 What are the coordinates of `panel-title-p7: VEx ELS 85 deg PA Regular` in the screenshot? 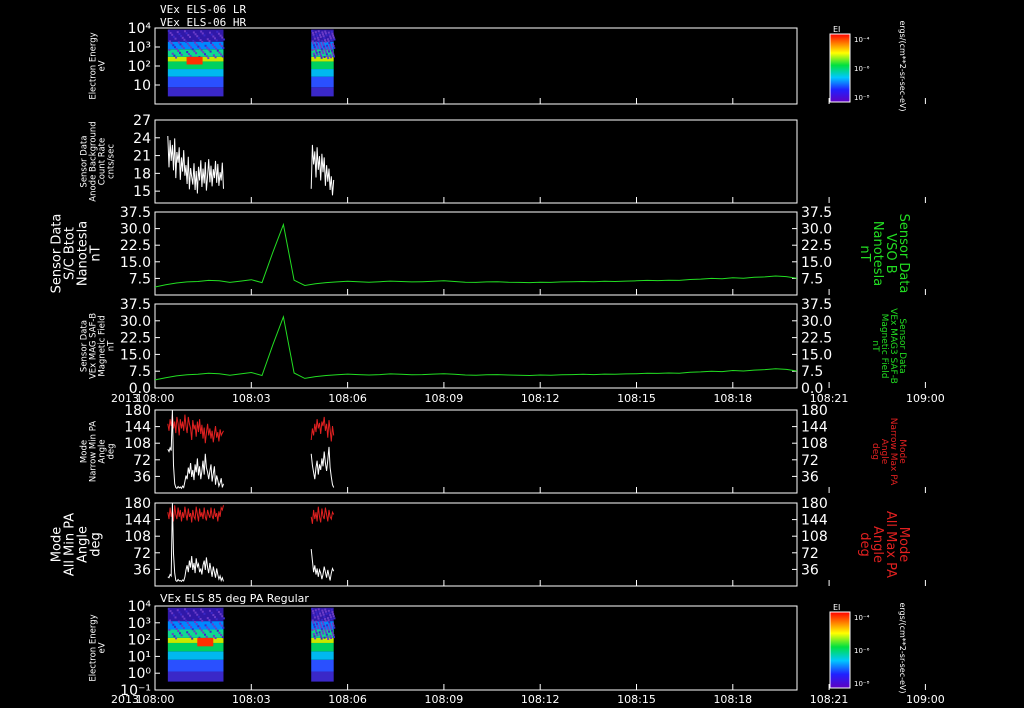 It's located at (234, 598).